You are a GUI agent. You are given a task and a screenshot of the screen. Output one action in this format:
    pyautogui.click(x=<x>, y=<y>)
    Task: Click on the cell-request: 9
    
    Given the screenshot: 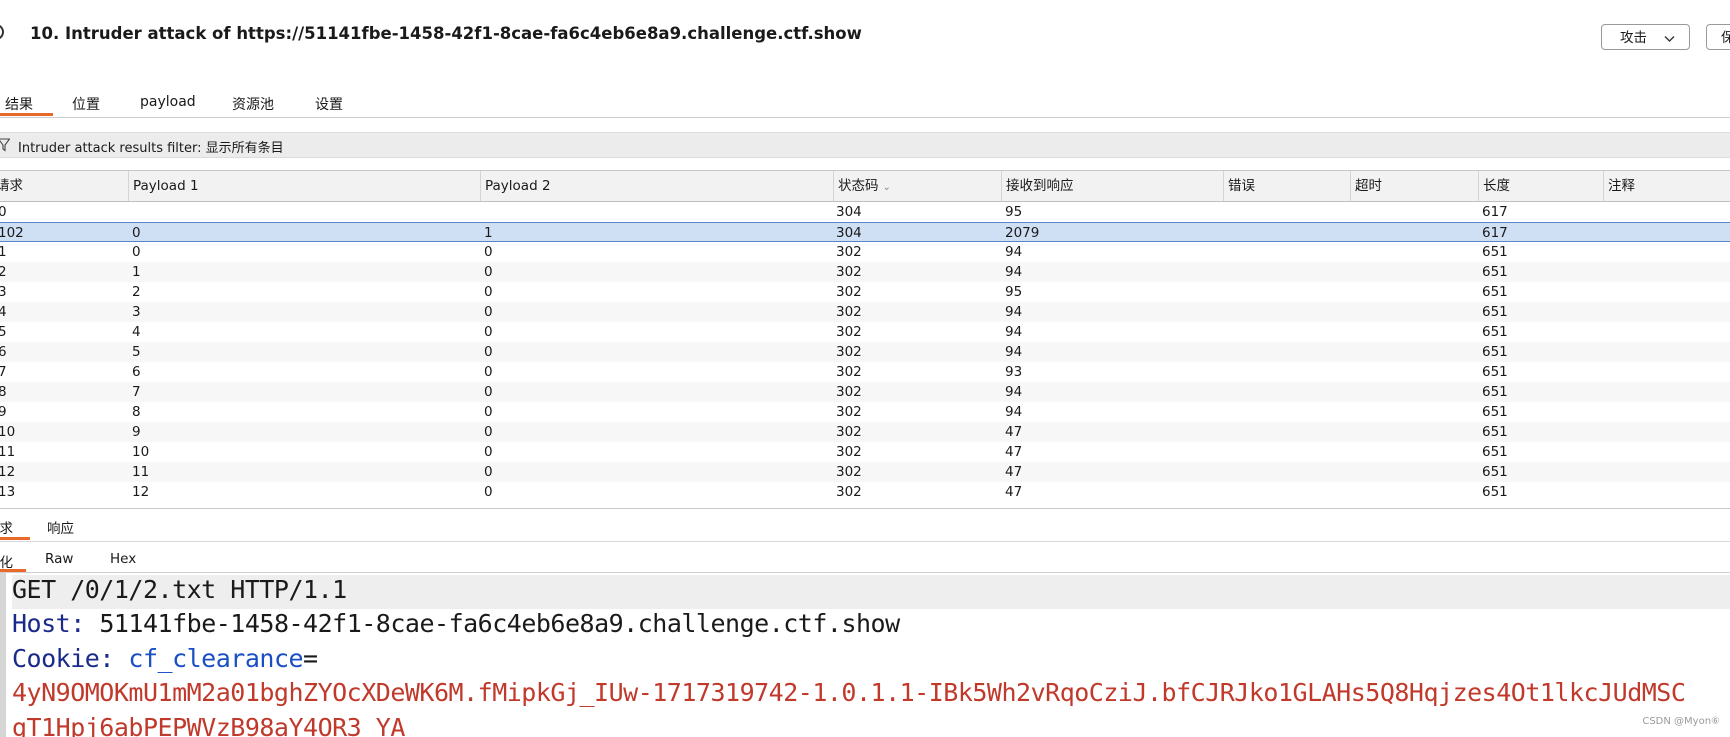 What is the action you would take?
    pyautogui.click(x=3, y=412)
    